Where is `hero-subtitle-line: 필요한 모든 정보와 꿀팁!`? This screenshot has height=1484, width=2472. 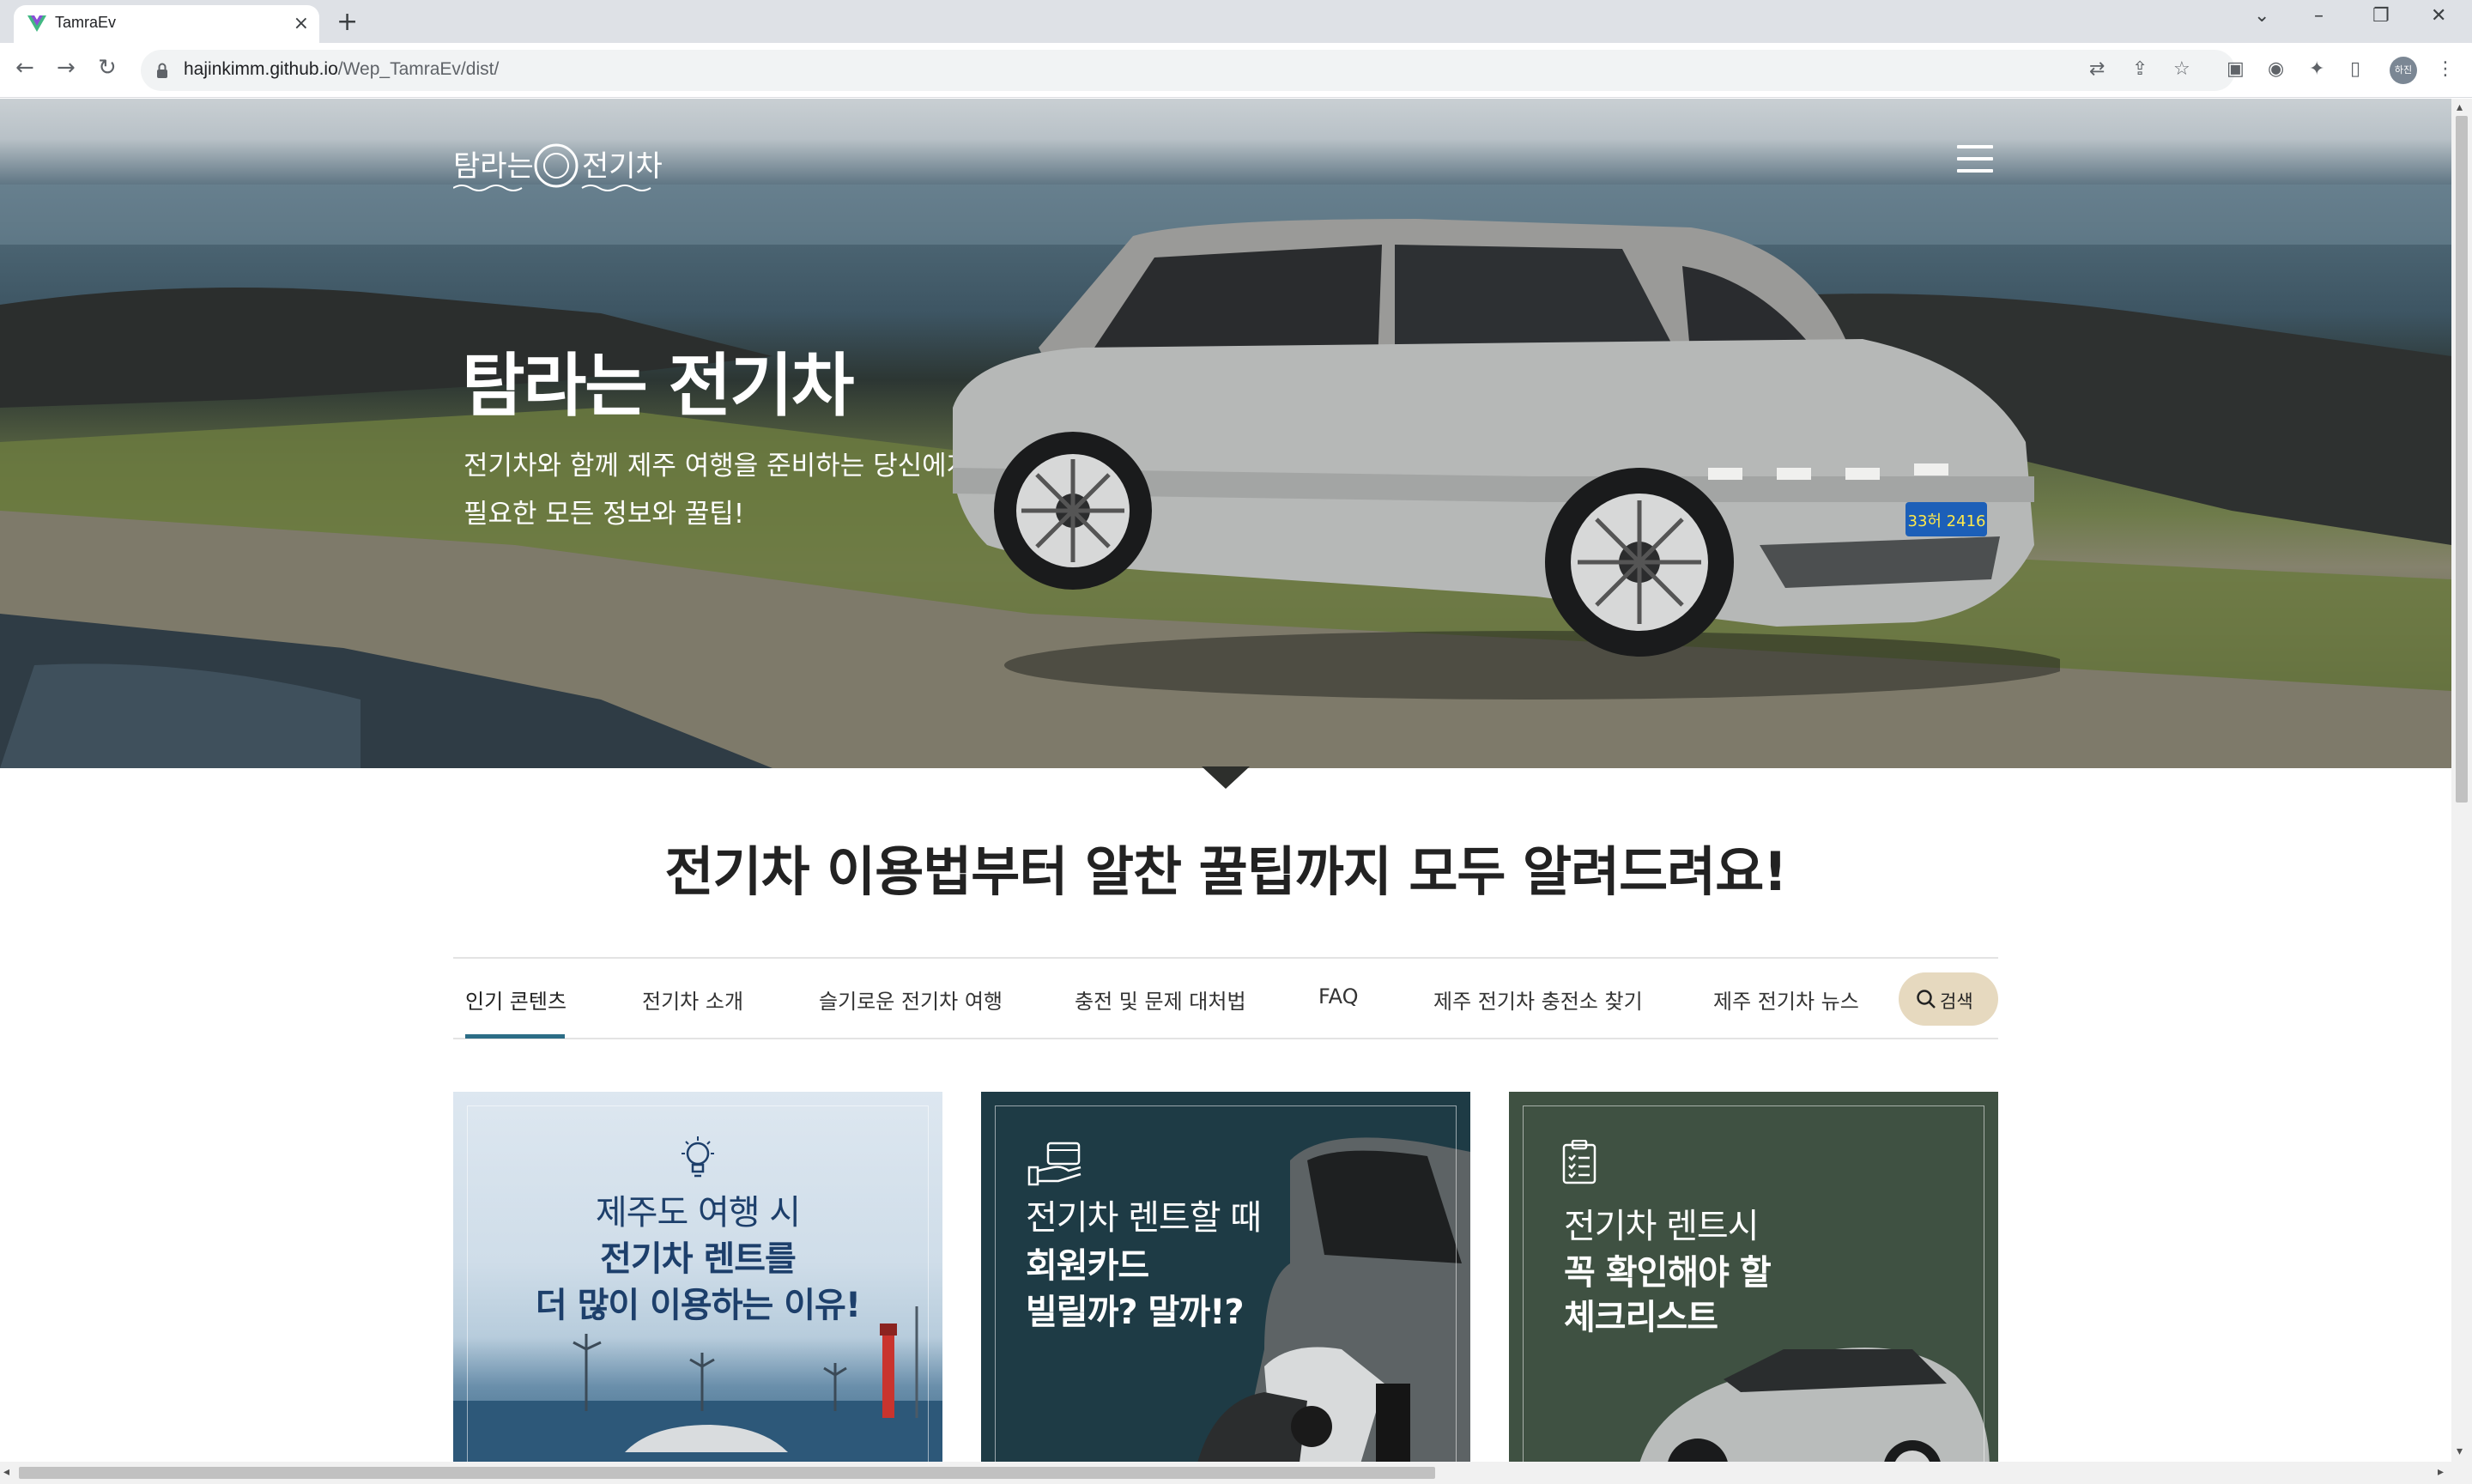
hero-subtitle-line: 필요한 모든 정보와 꿀팁! is located at coordinates (604, 514).